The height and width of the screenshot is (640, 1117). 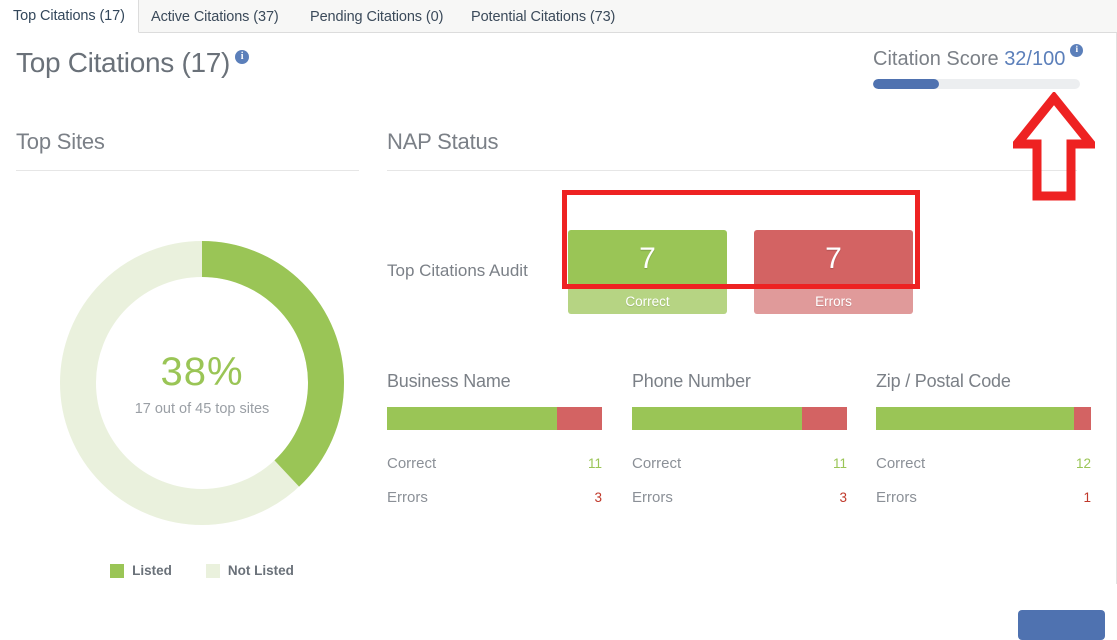 What do you see at coordinates (123, 62) in the screenshot?
I see `page-title-text: Top Citations (17)` at bounding box center [123, 62].